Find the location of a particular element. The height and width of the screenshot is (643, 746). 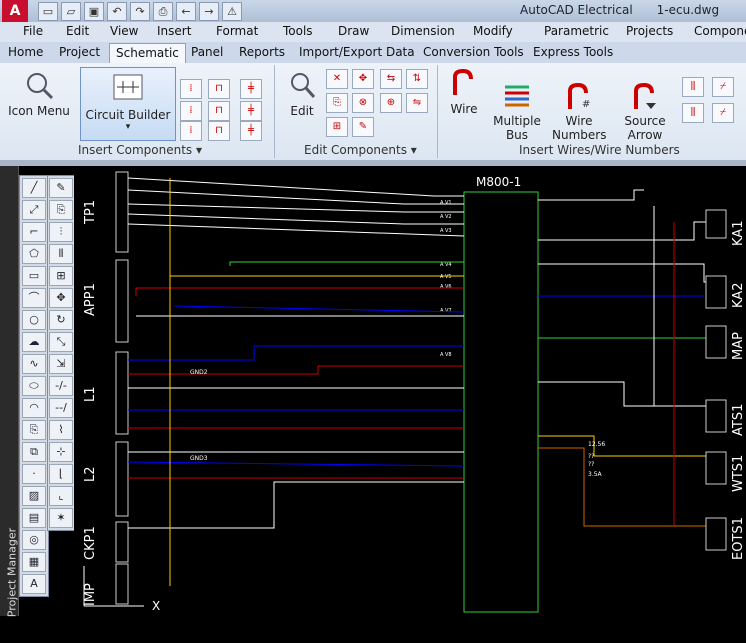

tab-schematic: Schematic is located at coordinates (147, 53).